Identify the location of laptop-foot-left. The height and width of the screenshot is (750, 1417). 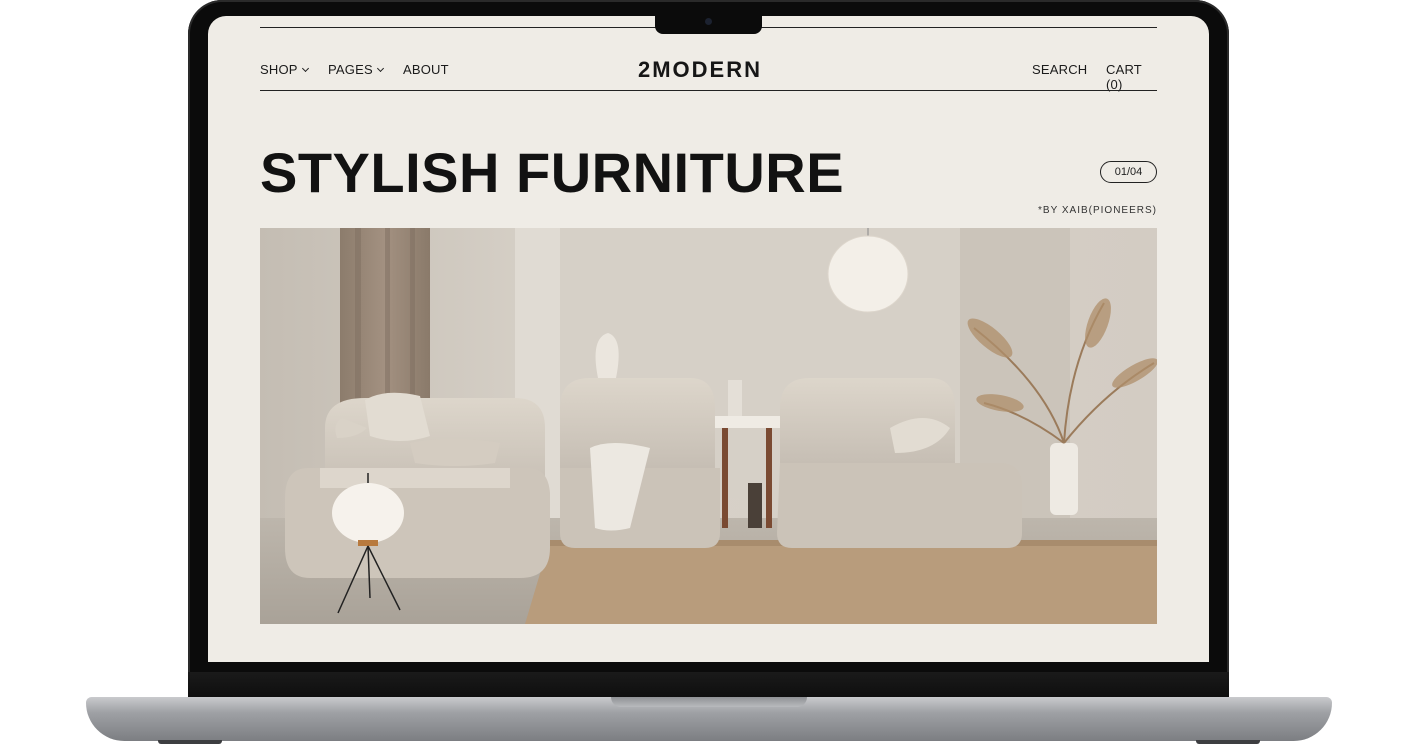
(190, 742).